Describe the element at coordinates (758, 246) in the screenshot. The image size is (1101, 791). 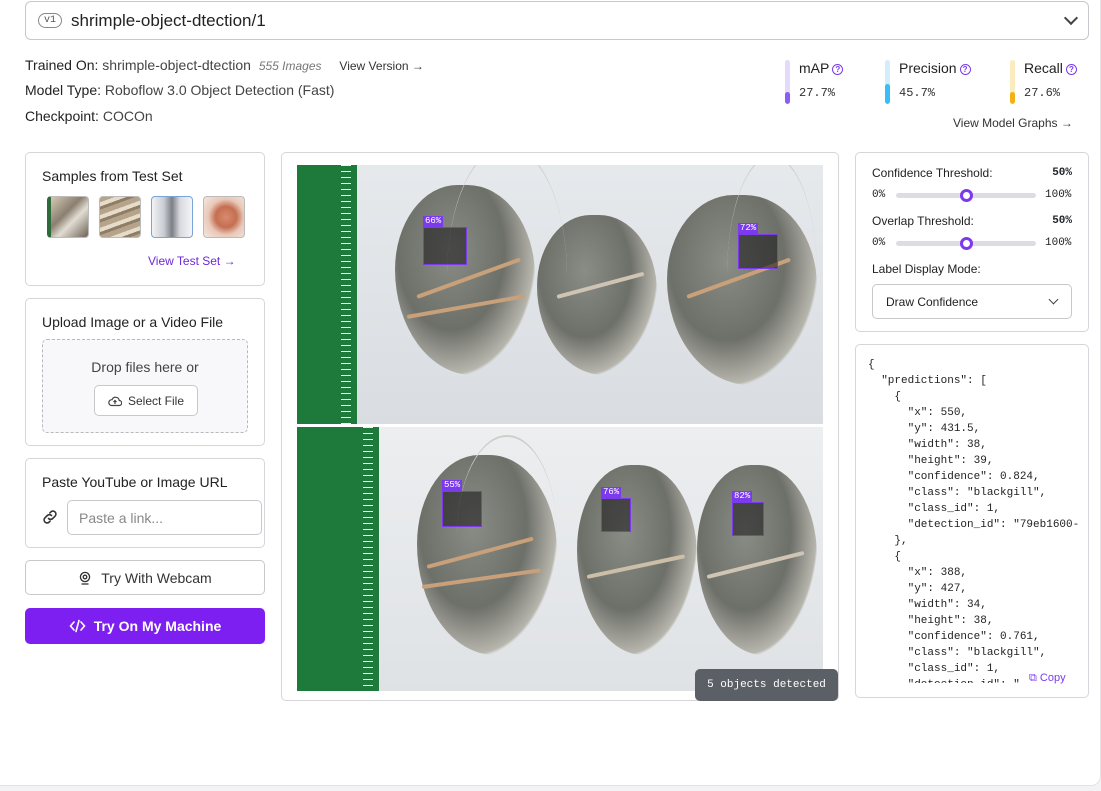
I see `detection-box: 72%` at that location.